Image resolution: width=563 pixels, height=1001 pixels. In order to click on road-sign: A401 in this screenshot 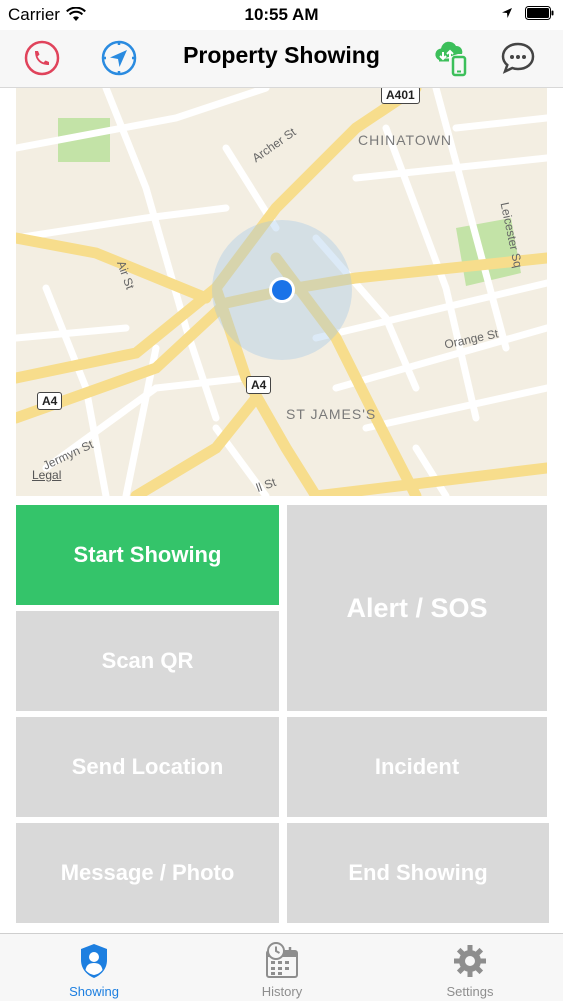, I will do `click(400, 96)`.